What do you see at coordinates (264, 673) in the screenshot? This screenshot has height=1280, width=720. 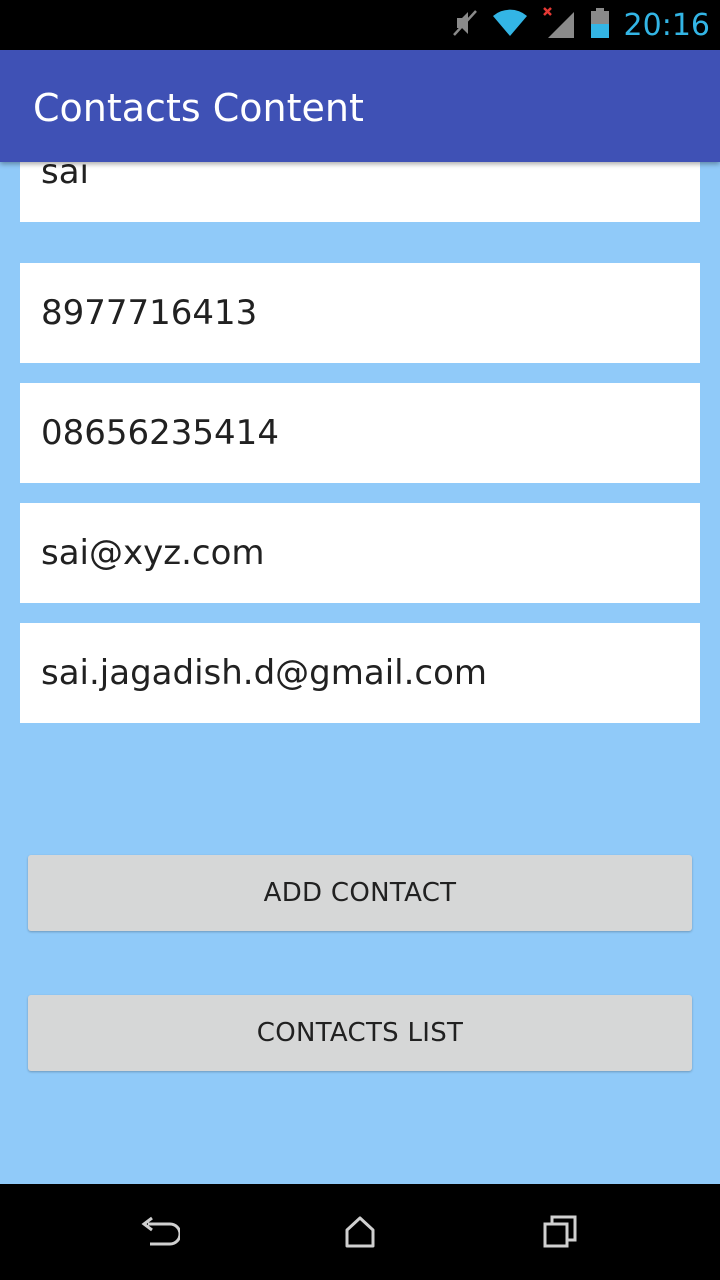 I see `secondary-email-field-value: sai.jagadish.d@gmail.com` at bounding box center [264, 673].